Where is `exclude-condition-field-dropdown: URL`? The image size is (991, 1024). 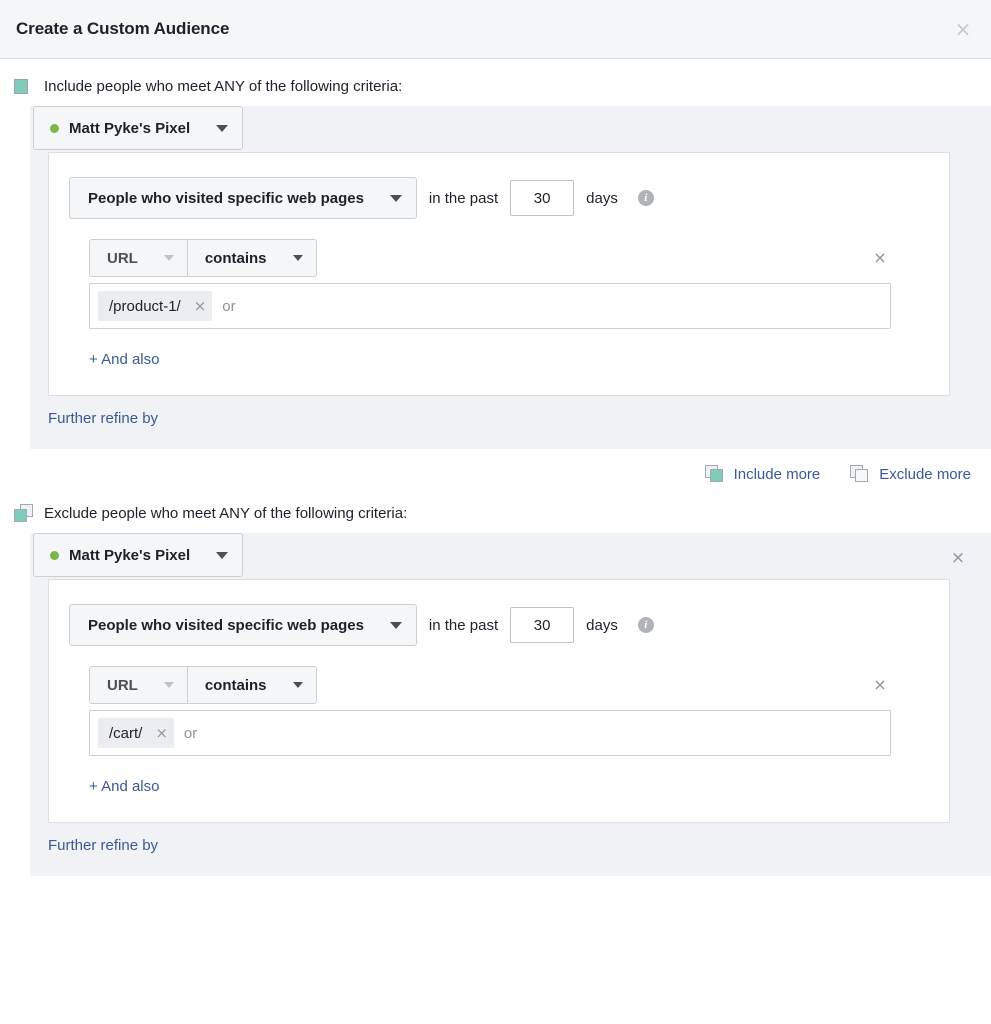 exclude-condition-field-dropdown: URL is located at coordinates (138, 685).